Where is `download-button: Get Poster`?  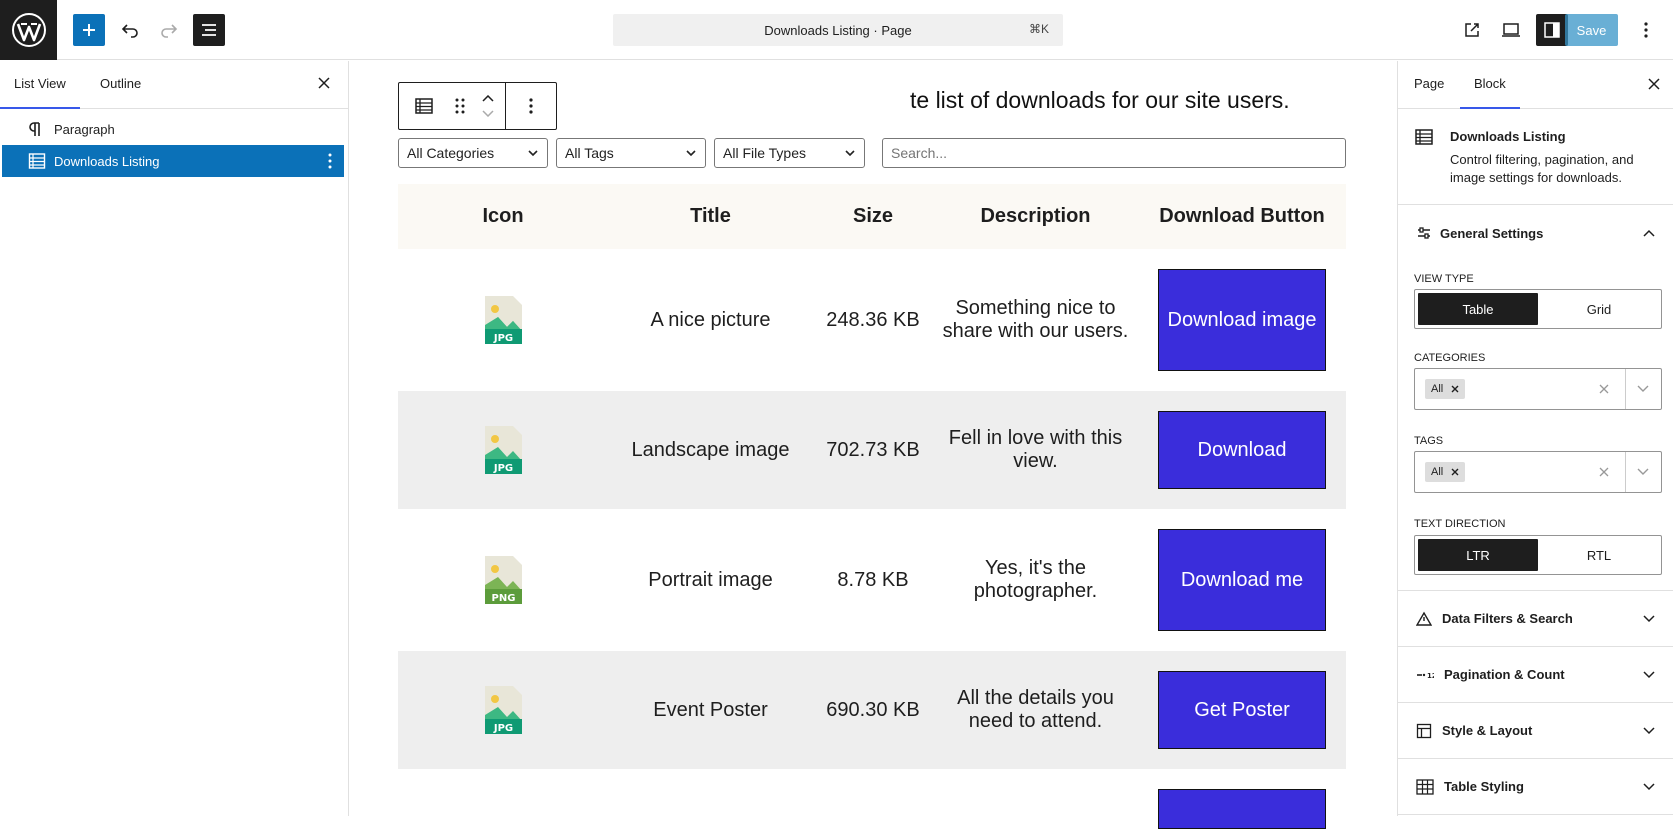
download-button: Get Poster is located at coordinates (1242, 710).